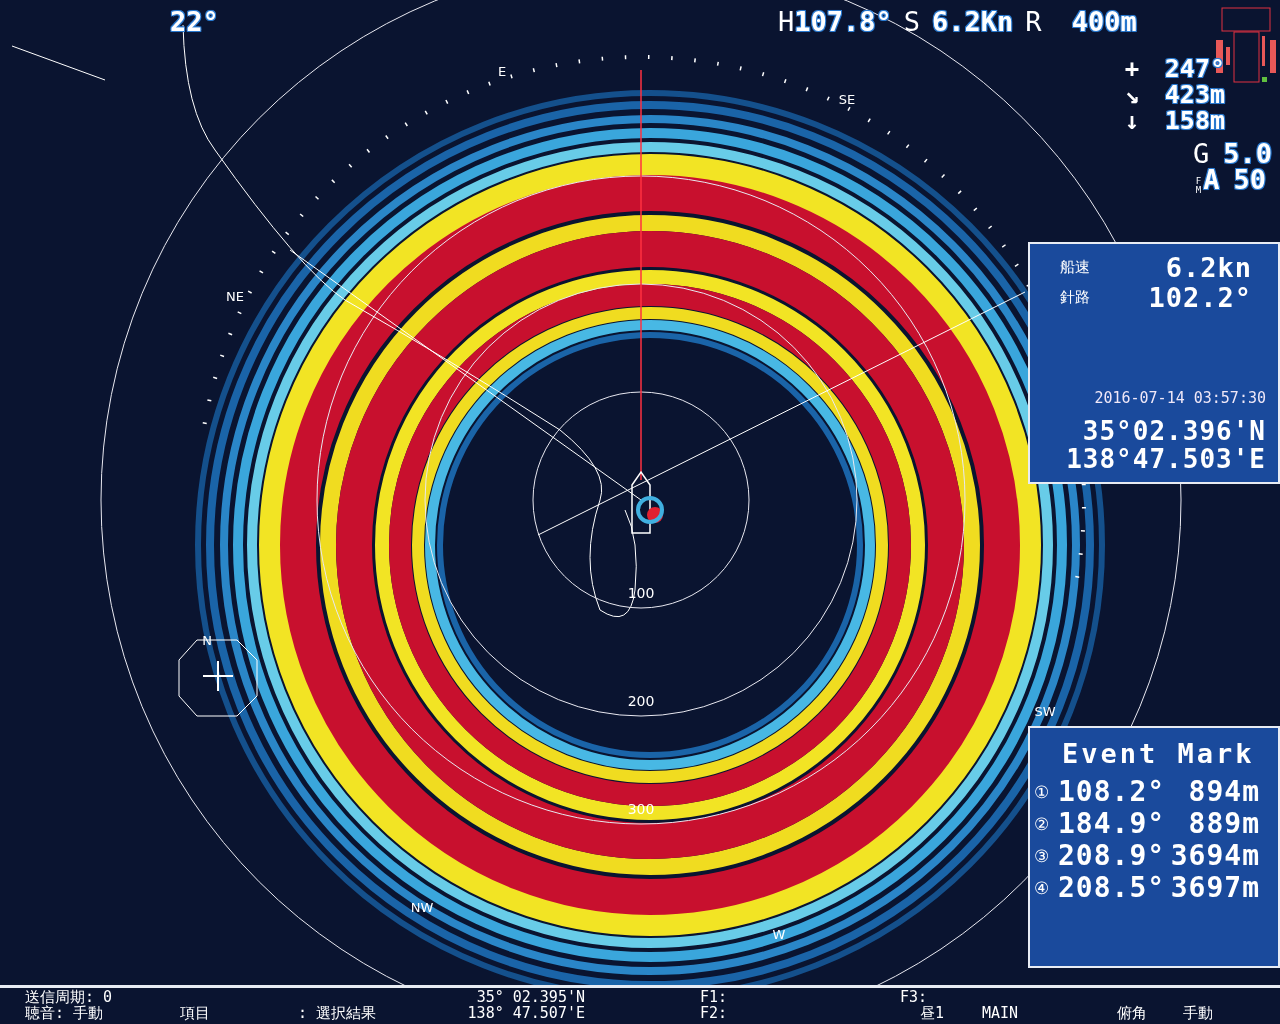 Image resolution: width=1280 pixels, height=1024 pixels. What do you see at coordinates (1198, 181) in the screenshot?
I see `mode-mark: F` at bounding box center [1198, 181].